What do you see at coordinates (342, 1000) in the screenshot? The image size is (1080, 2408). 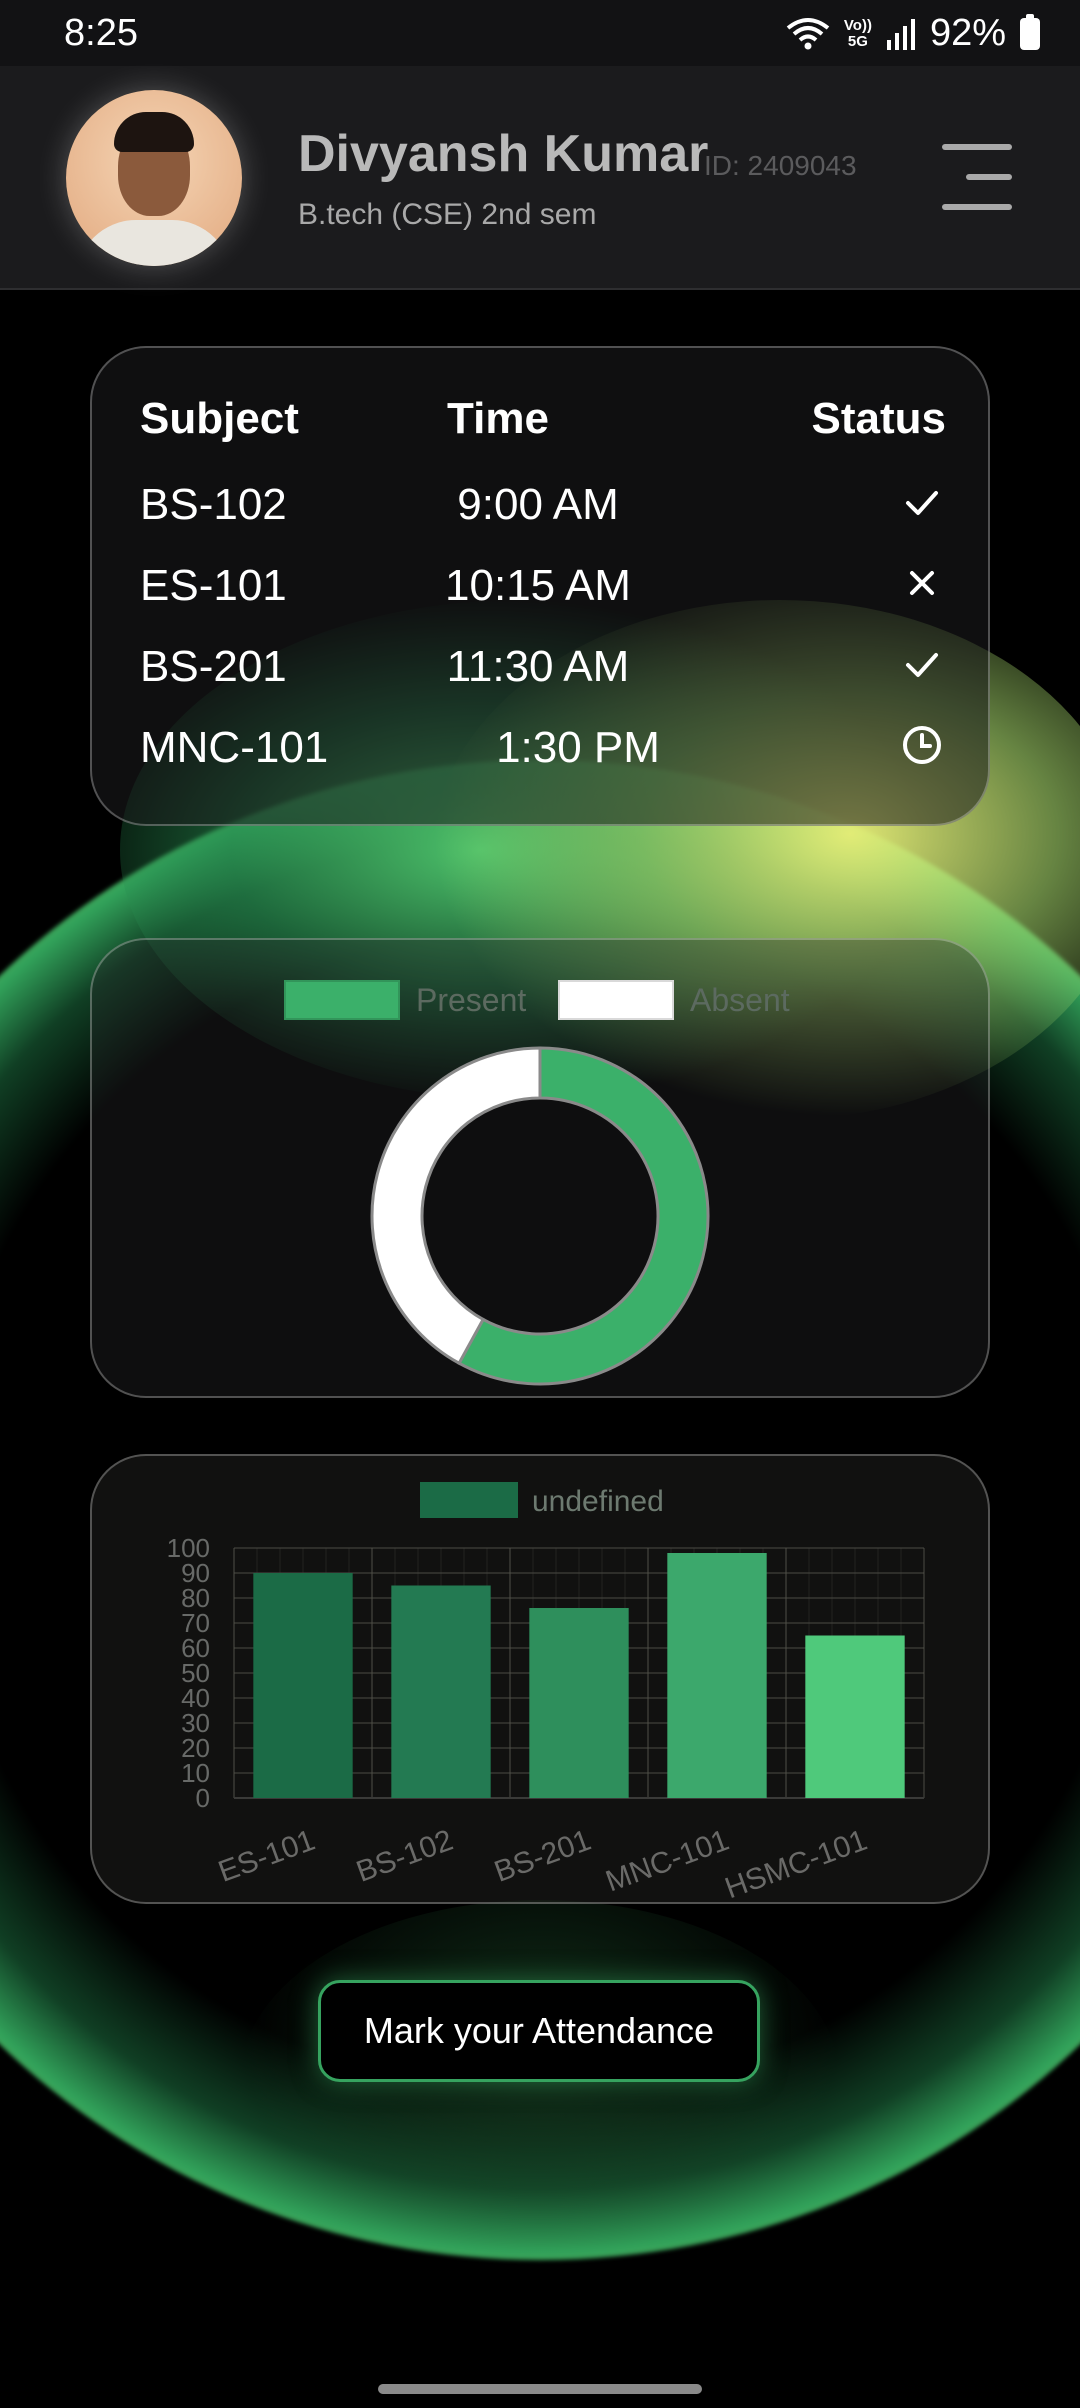 I see `legend-swatch-present` at bounding box center [342, 1000].